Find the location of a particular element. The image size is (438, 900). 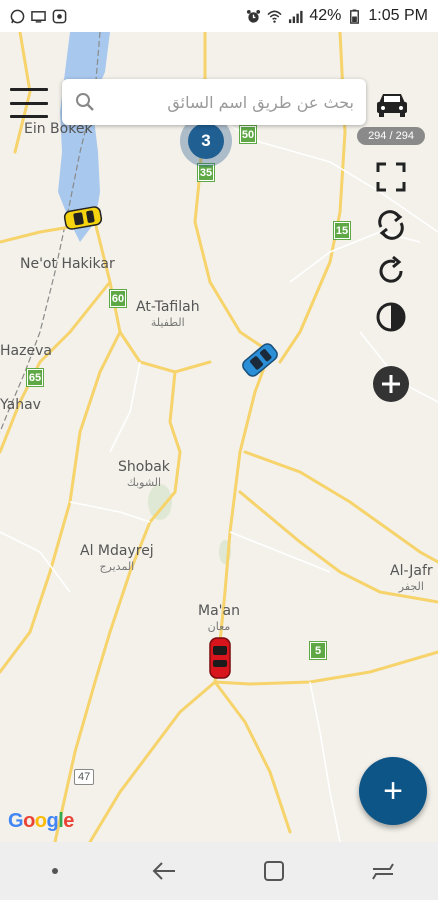

place-maan: Ma'an معان is located at coordinates (219, 618).